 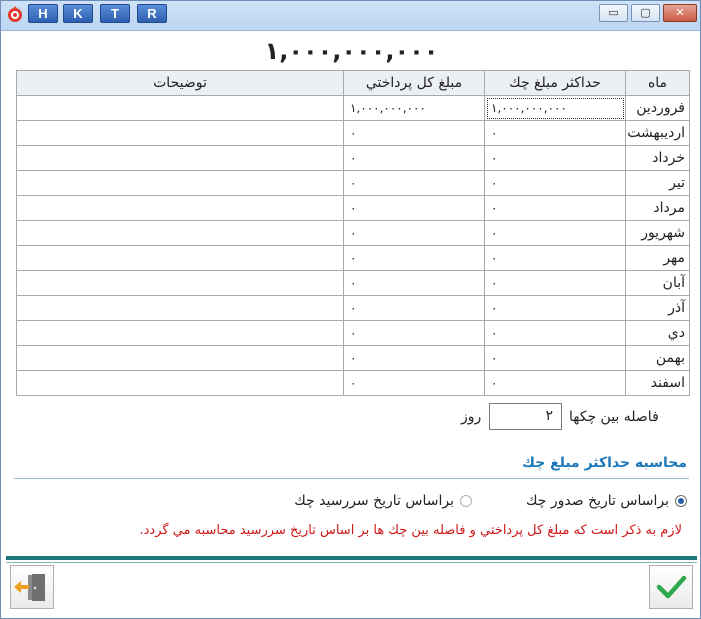 I want to click on radio-selected-icon, so click(x=681, y=501).